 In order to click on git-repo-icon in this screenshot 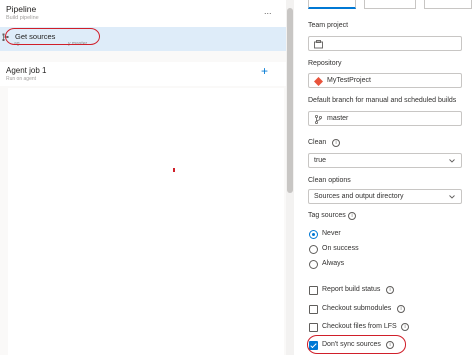, I will do `click(318, 81)`.